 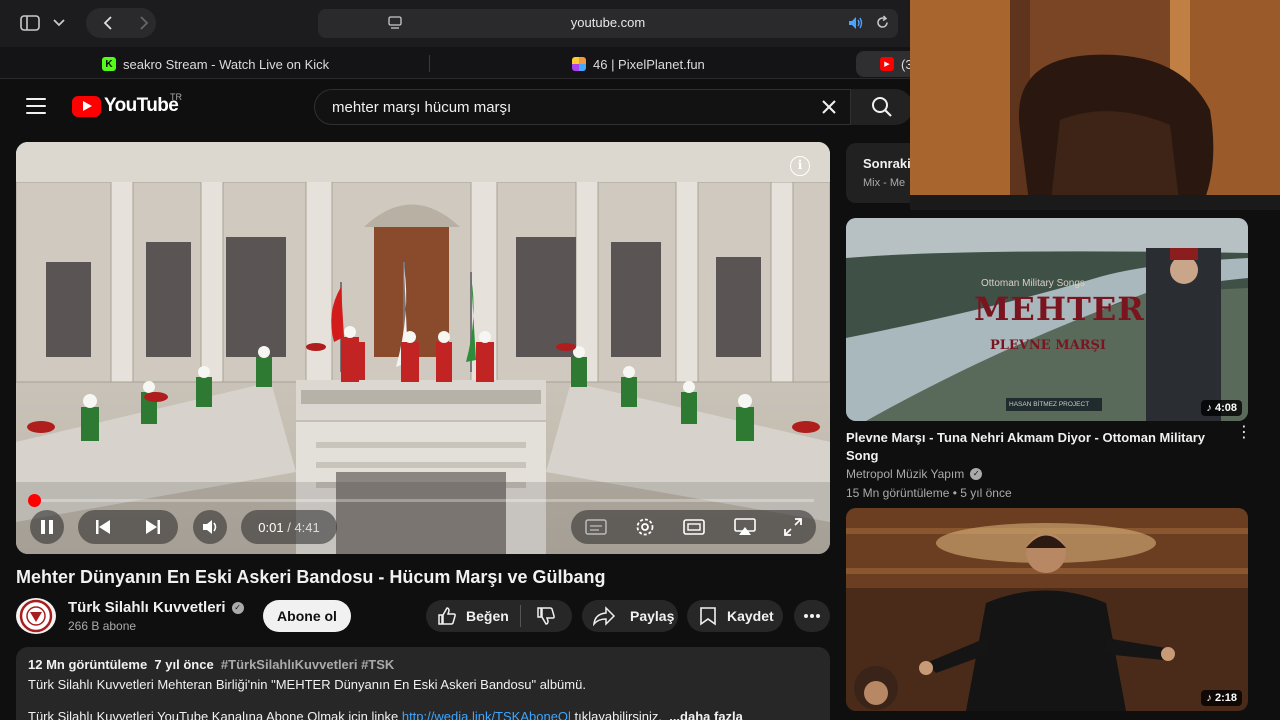 What do you see at coordinates (141, 105) in the screenshot?
I see `logo-text: YouTube` at bounding box center [141, 105].